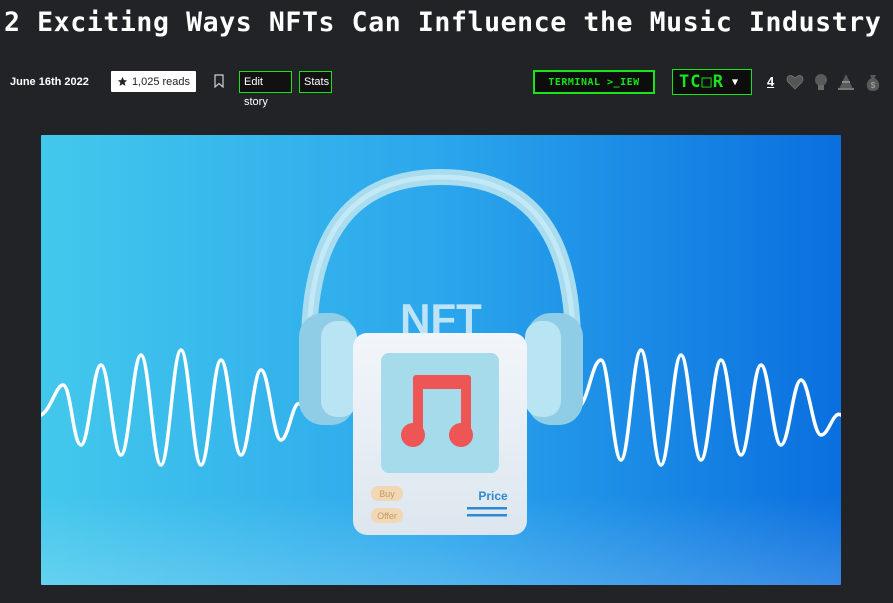  I want to click on heart-icon, so click(795, 82).